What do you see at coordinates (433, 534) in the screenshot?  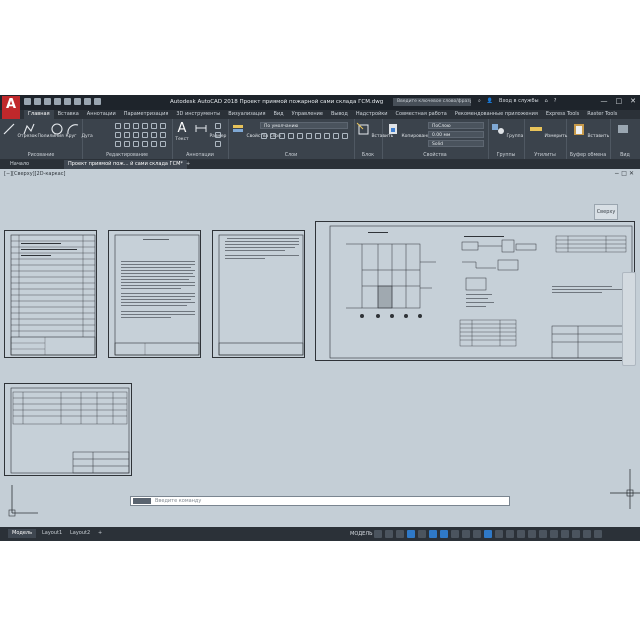 I see `object-snap-tracking-icon` at bounding box center [433, 534].